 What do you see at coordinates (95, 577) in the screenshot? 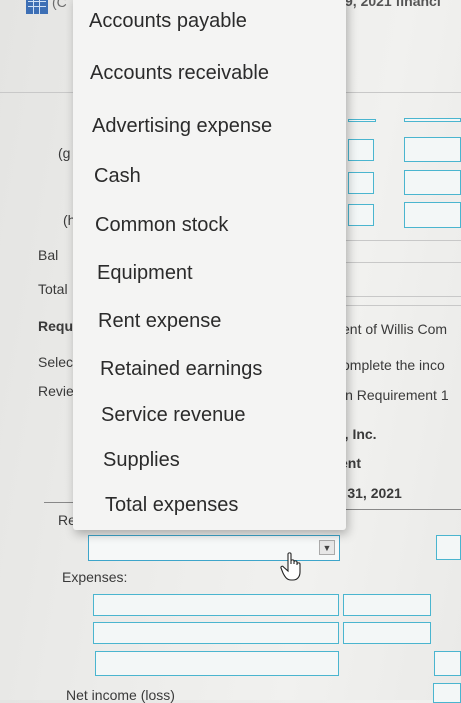
I see `expenses-label: Expenses:` at bounding box center [95, 577].